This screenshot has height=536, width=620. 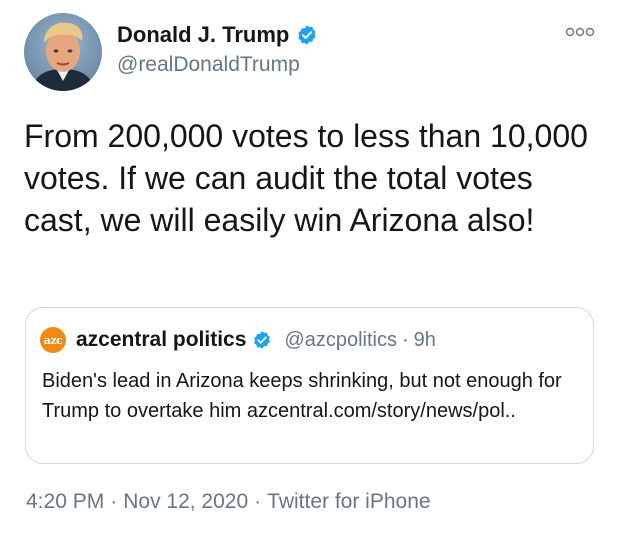 I want to click on author-name-row: Donald J. Trump, so click(x=217, y=35).